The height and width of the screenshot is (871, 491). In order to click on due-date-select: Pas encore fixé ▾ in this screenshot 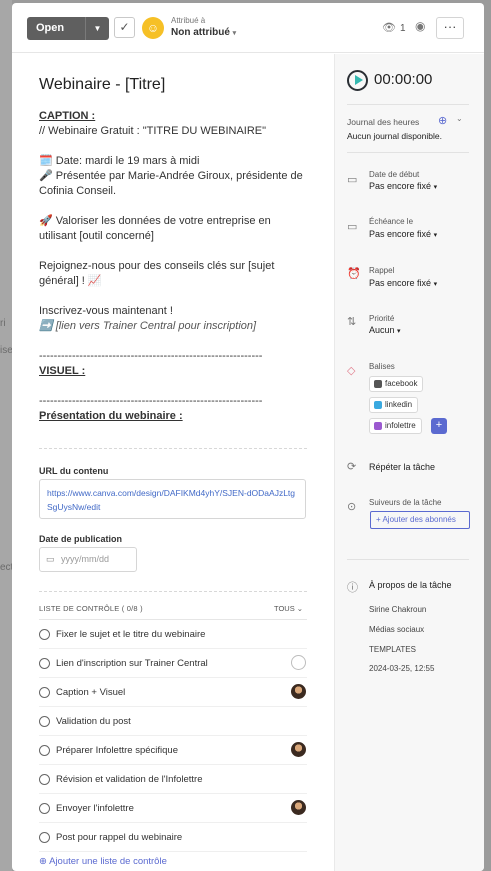, I will do `click(403, 234)`.